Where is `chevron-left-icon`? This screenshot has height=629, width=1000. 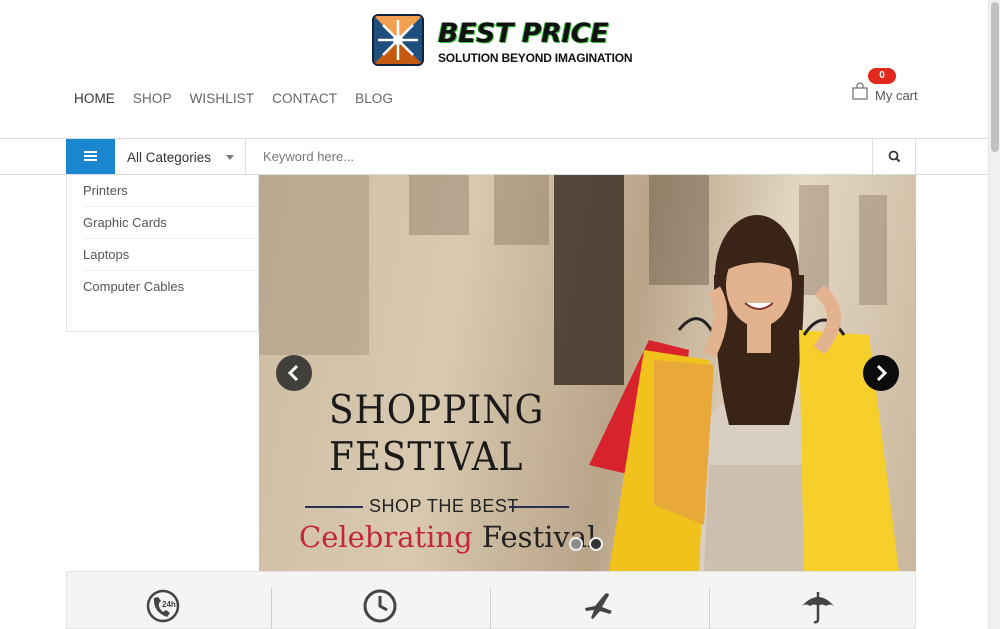
chevron-left-icon is located at coordinates (293, 373).